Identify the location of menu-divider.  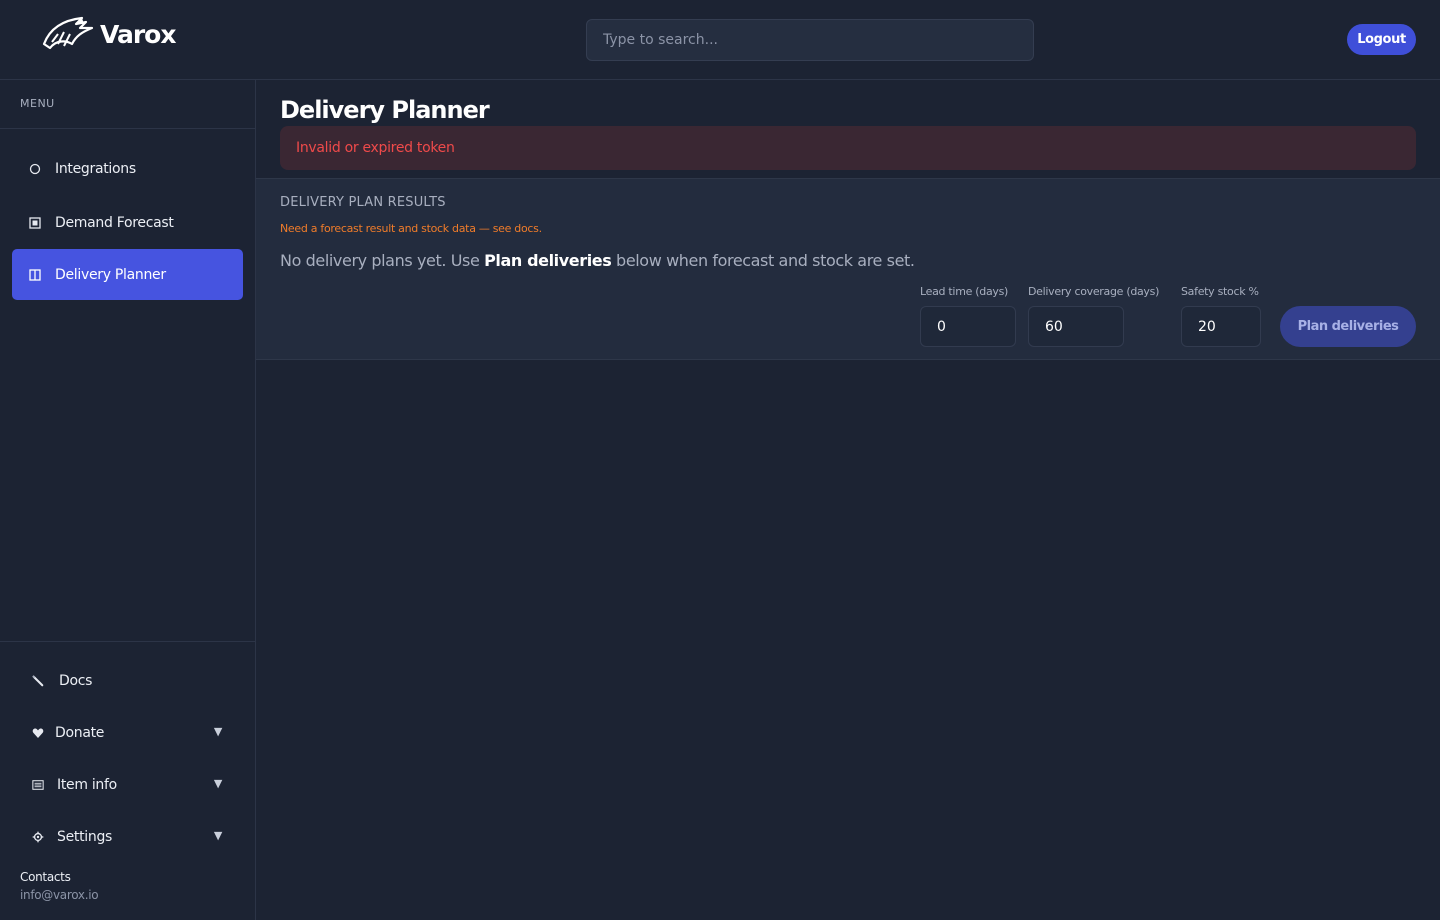
(127, 128).